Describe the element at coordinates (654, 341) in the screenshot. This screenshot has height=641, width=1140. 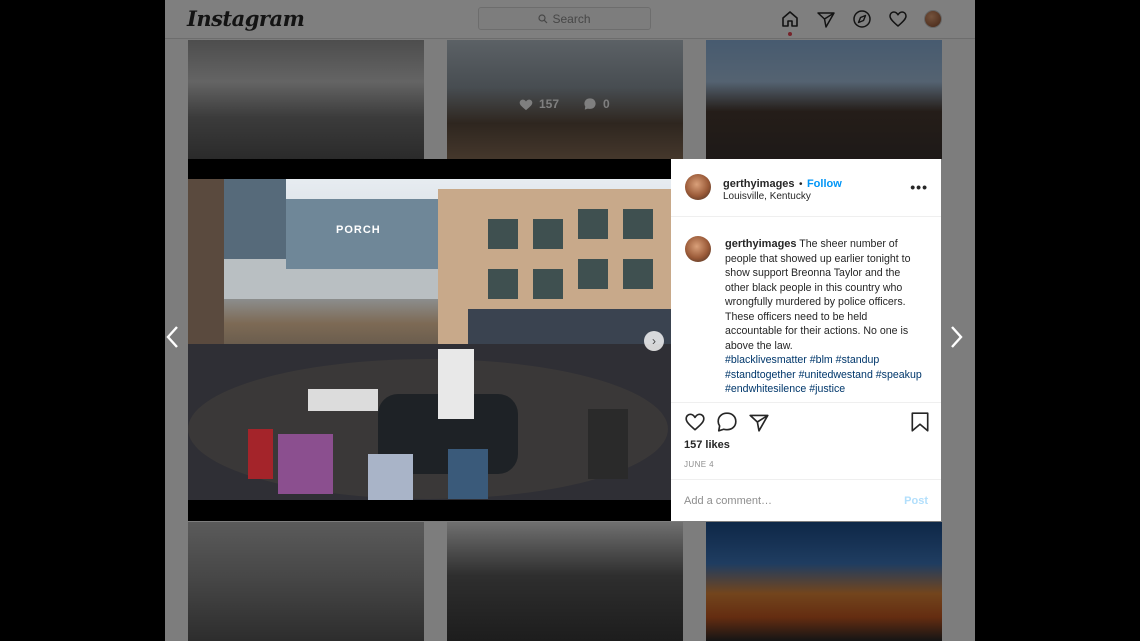
I see `carousel-next-button: ›` at that location.